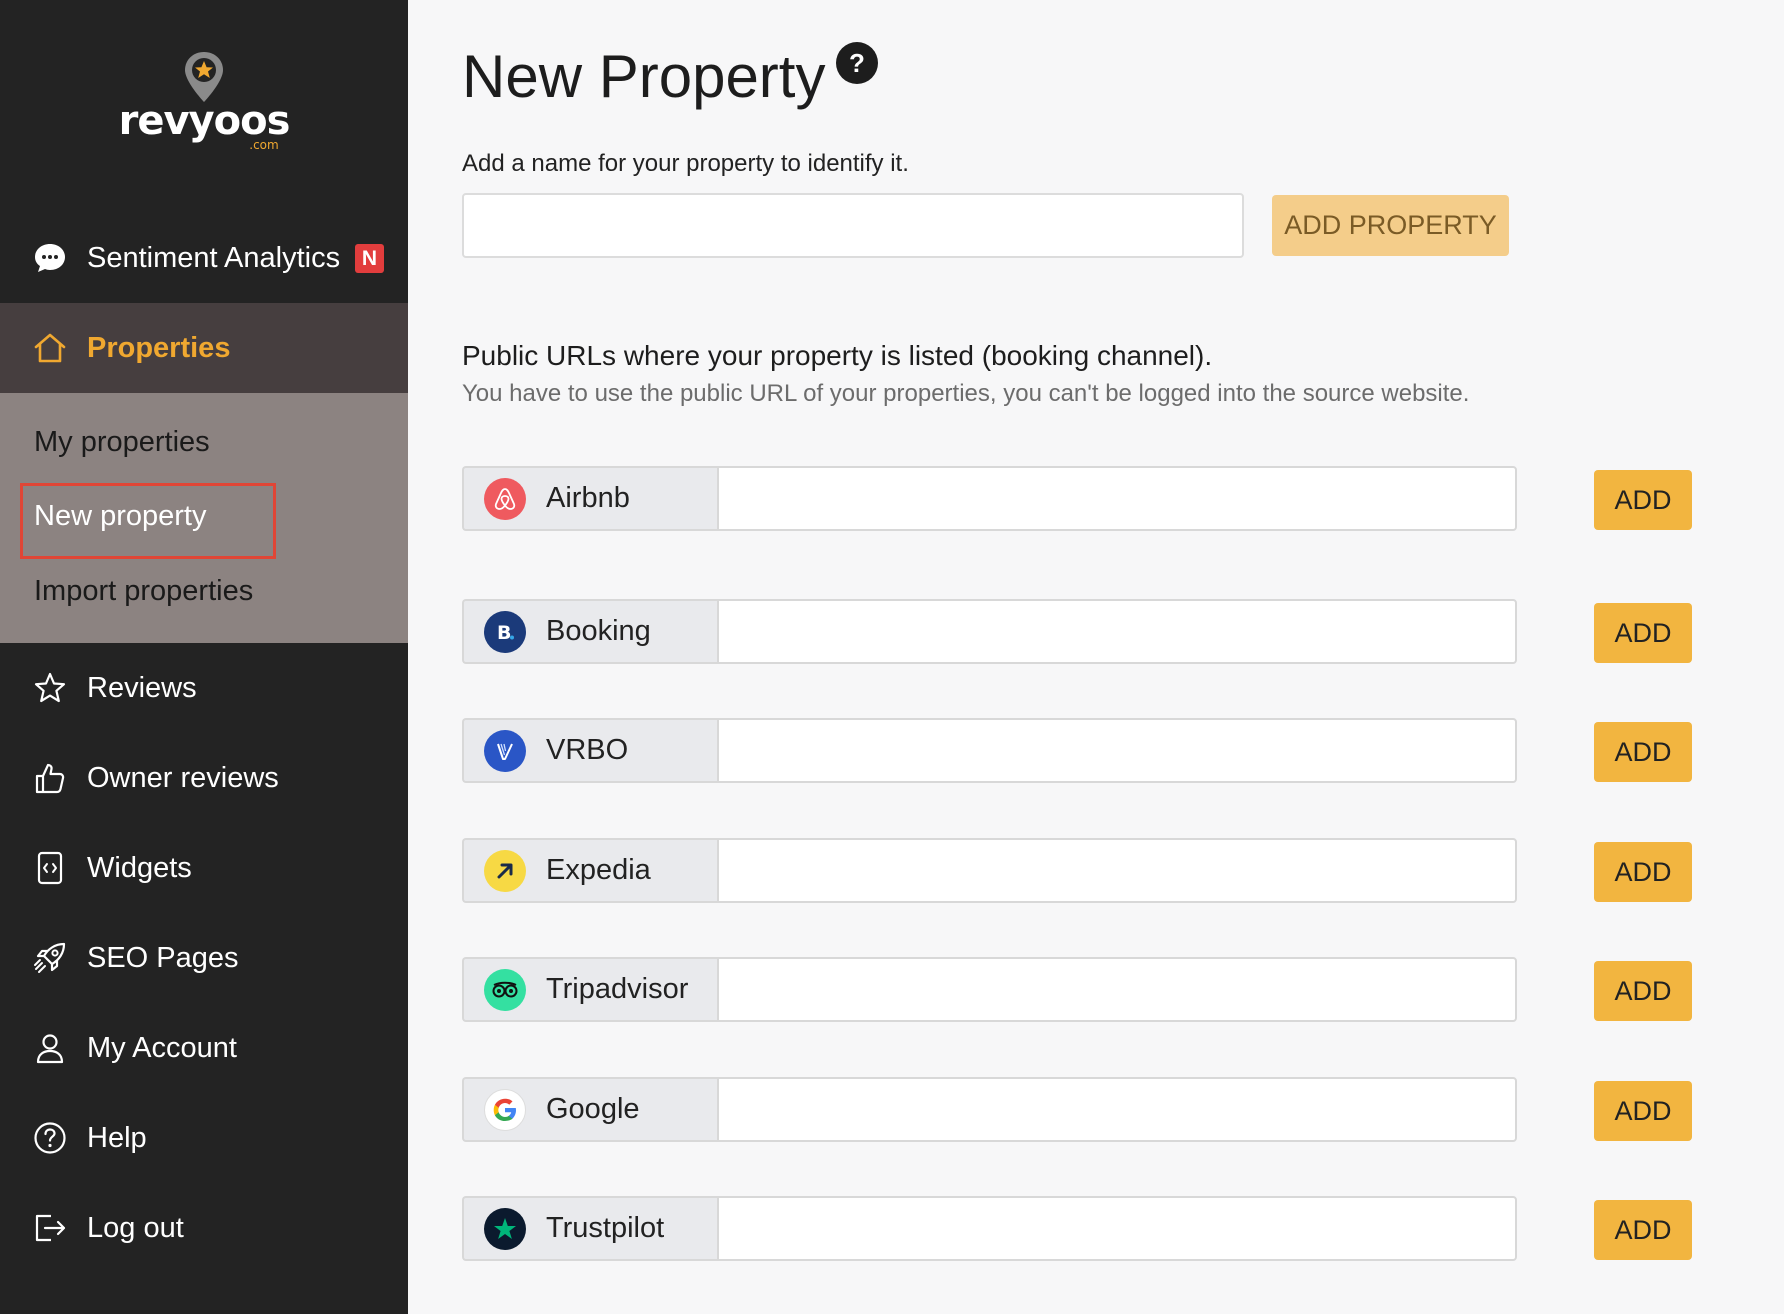  I want to click on expedia-icon, so click(505, 870).